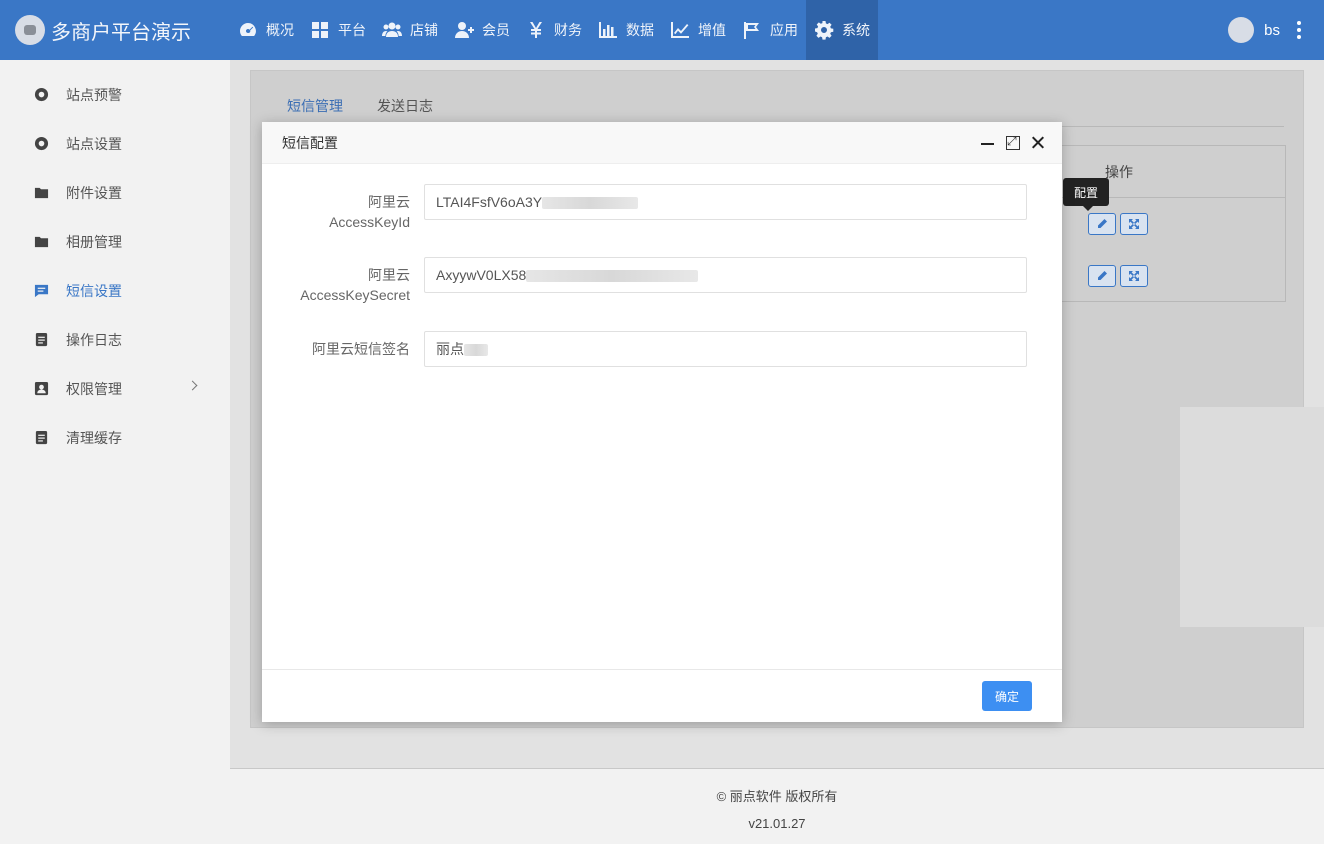  Describe the element at coordinates (725, 349) in the screenshot. I see `sms-signature-field: 丽点` at that location.